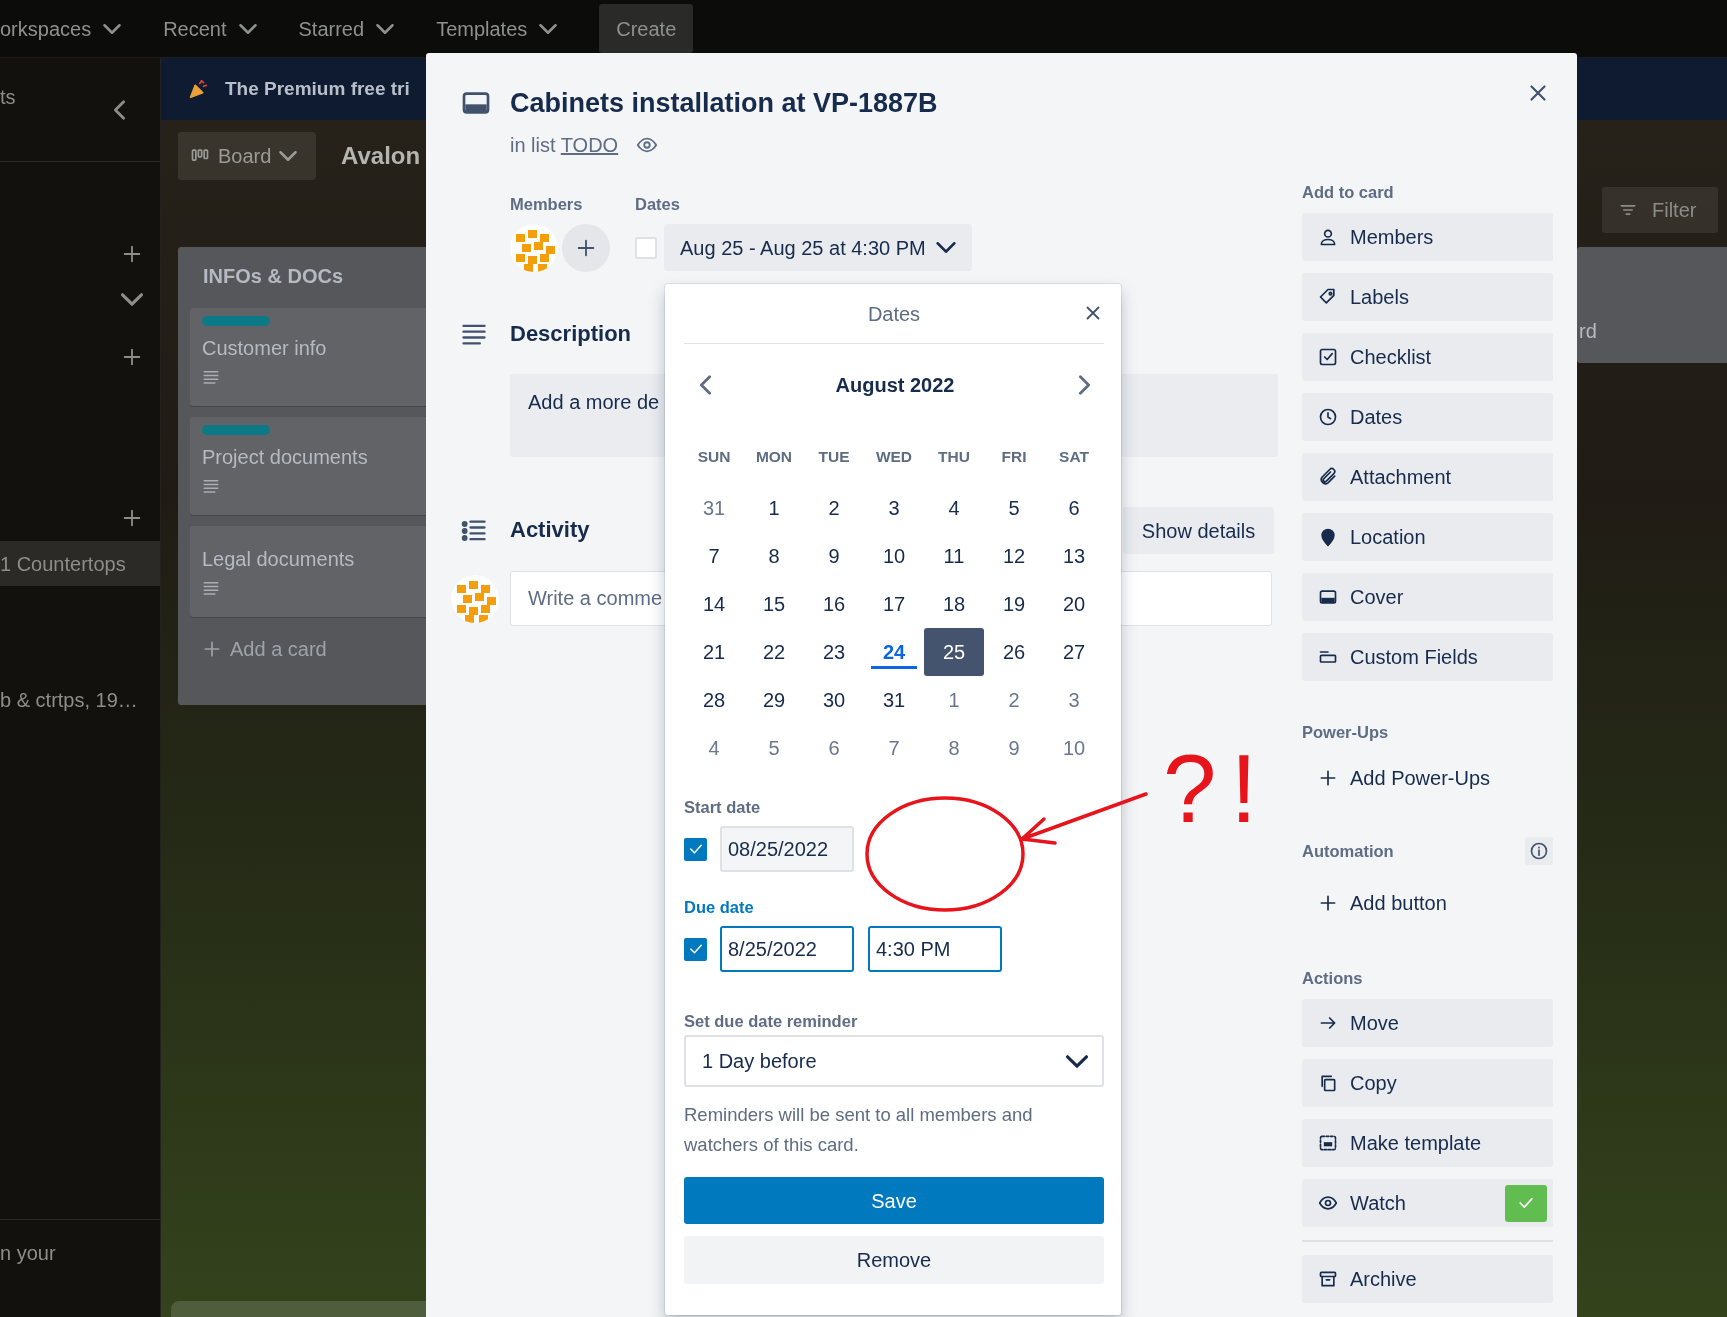 The height and width of the screenshot is (1317, 1727). Describe the element at coordinates (894, 1200) in the screenshot. I see `save-button: Save` at that location.